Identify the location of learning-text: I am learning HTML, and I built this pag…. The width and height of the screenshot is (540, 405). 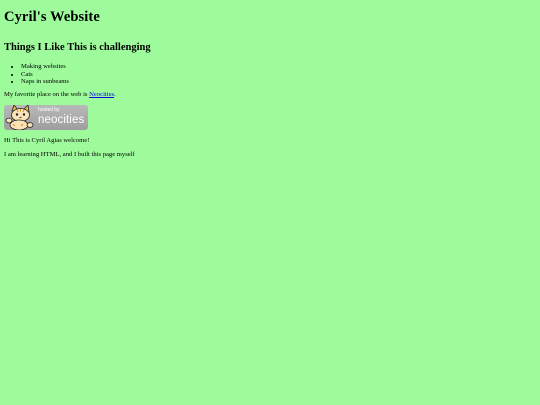
(69, 154).